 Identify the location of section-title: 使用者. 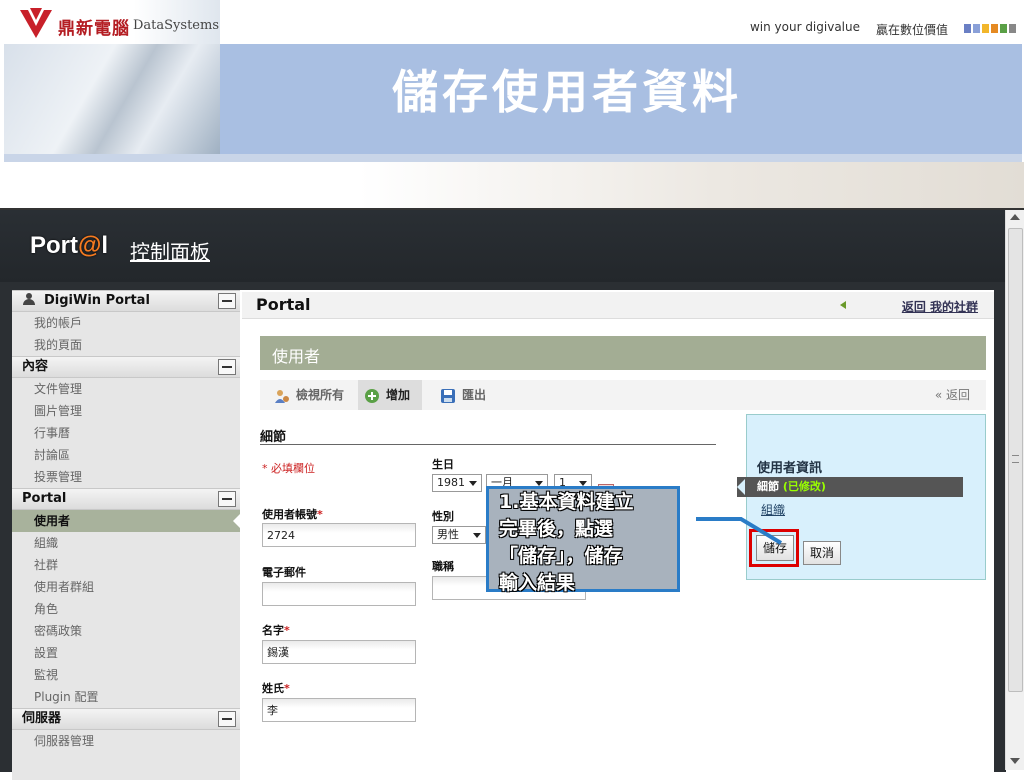
(296, 356).